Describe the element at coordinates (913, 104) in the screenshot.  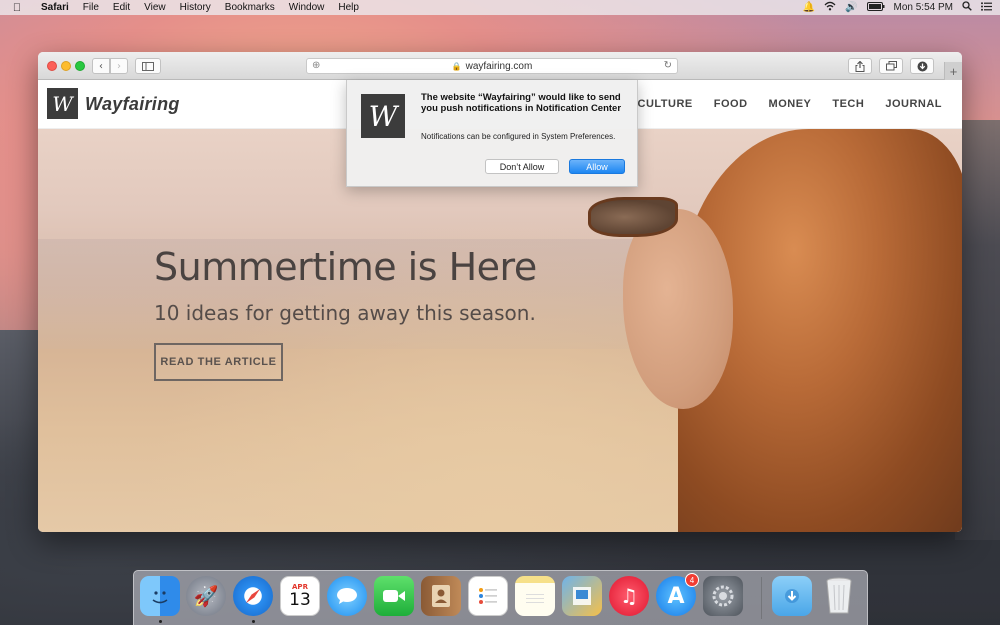
I see `nav-journal: JOURNAL` at that location.